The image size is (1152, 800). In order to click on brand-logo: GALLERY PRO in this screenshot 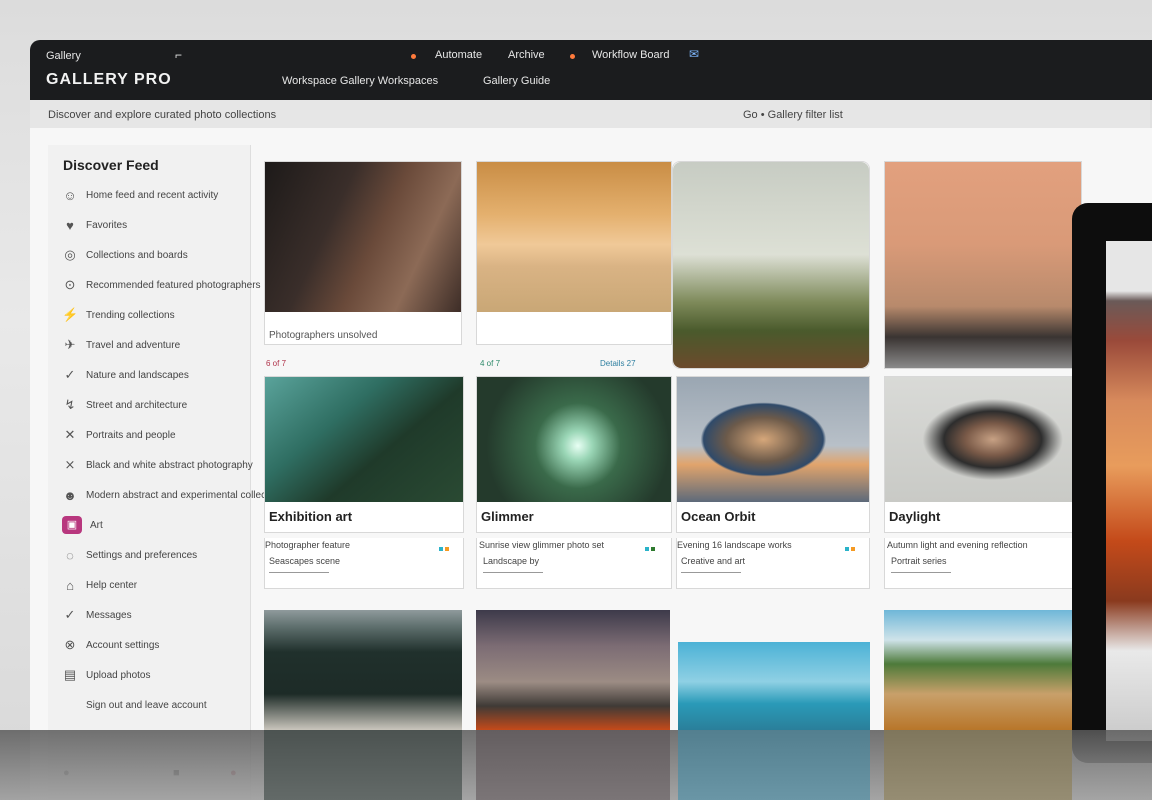, I will do `click(109, 80)`.